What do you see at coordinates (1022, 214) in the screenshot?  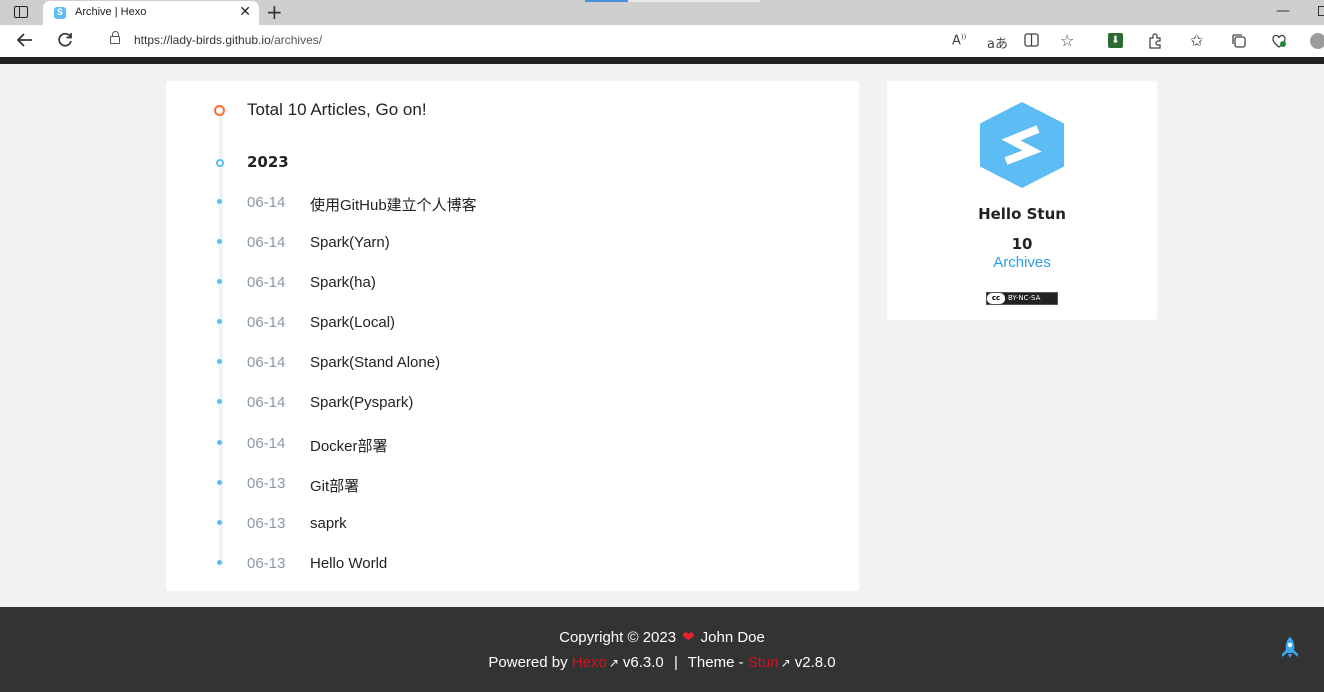 I see `author-name: Hello Stun` at bounding box center [1022, 214].